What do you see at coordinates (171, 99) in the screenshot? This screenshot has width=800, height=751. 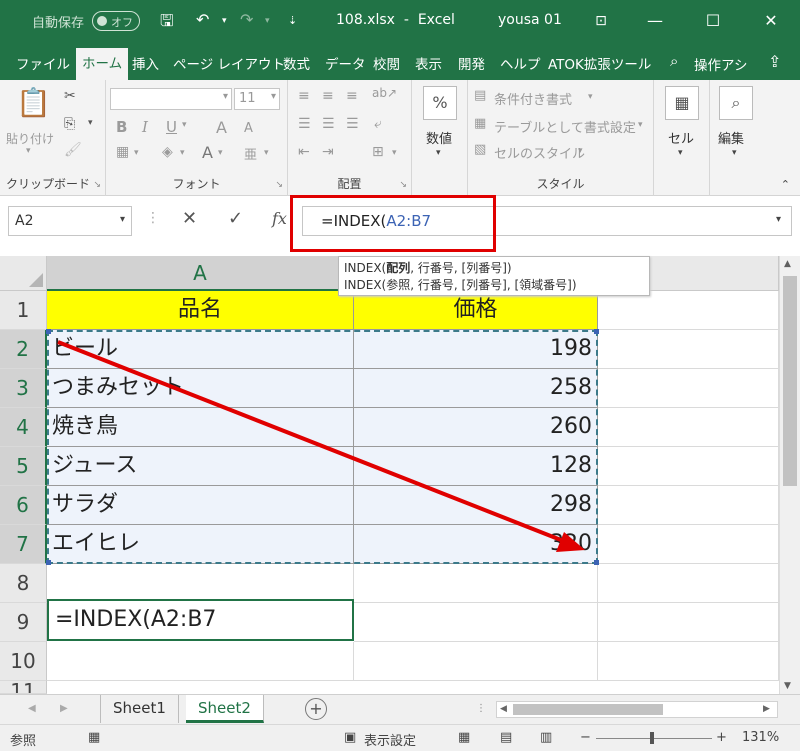 I see `font-name-combo: ▾` at bounding box center [171, 99].